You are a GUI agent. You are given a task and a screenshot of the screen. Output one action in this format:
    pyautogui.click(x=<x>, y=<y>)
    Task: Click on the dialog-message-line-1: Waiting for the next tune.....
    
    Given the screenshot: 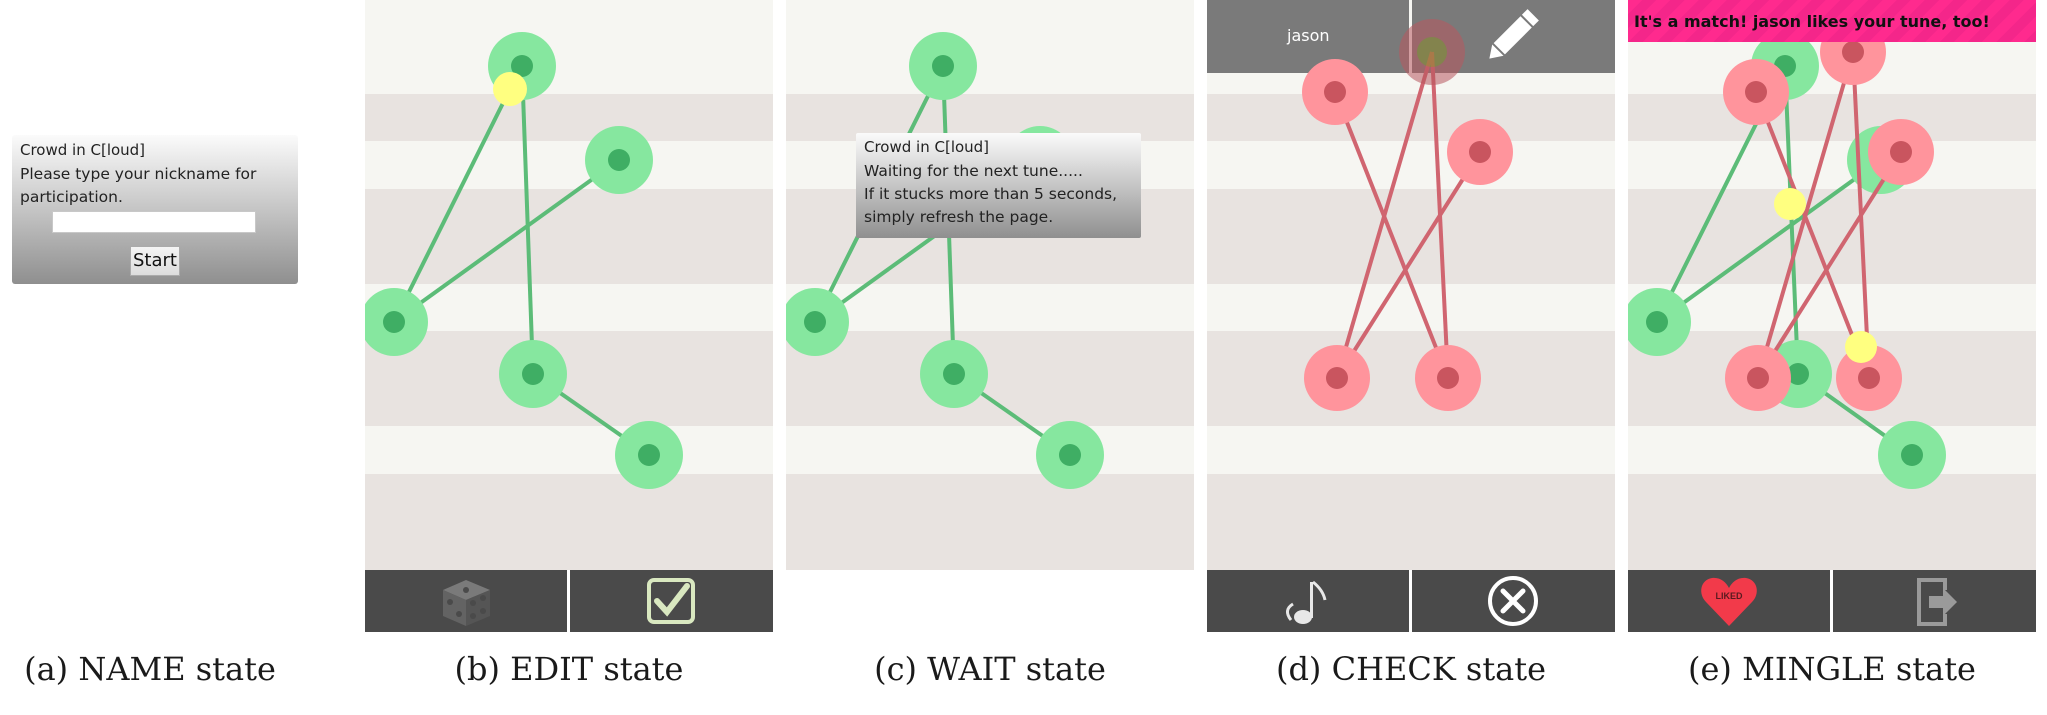 What is the action you would take?
    pyautogui.click(x=973, y=171)
    